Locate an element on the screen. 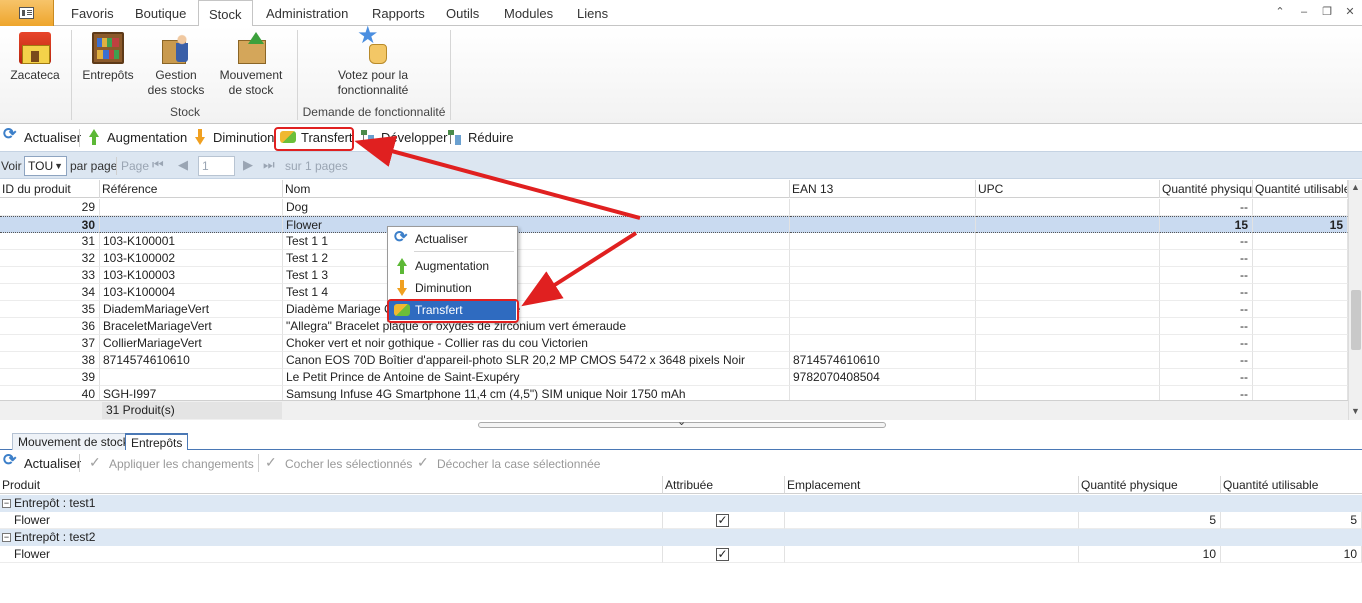  actualiser-button: Actualiser is located at coordinates (42, 136).